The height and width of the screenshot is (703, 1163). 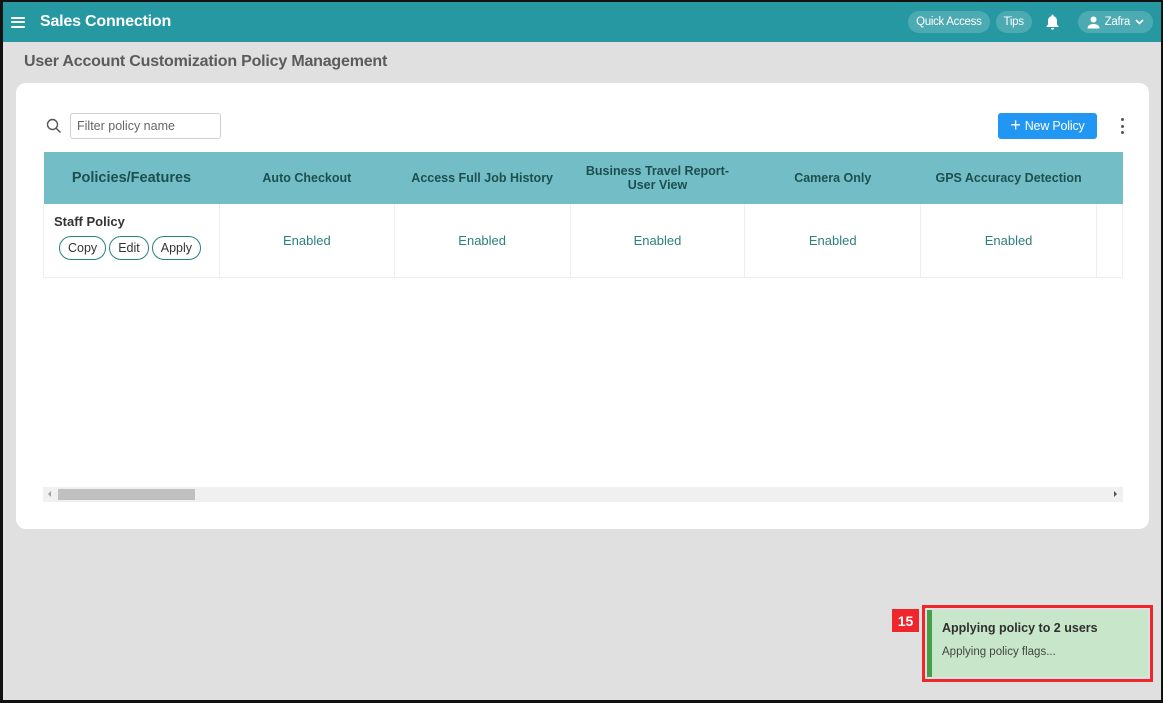 What do you see at coordinates (658, 241) in the screenshot?
I see `cell-business-travel-report: Enabled` at bounding box center [658, 241].